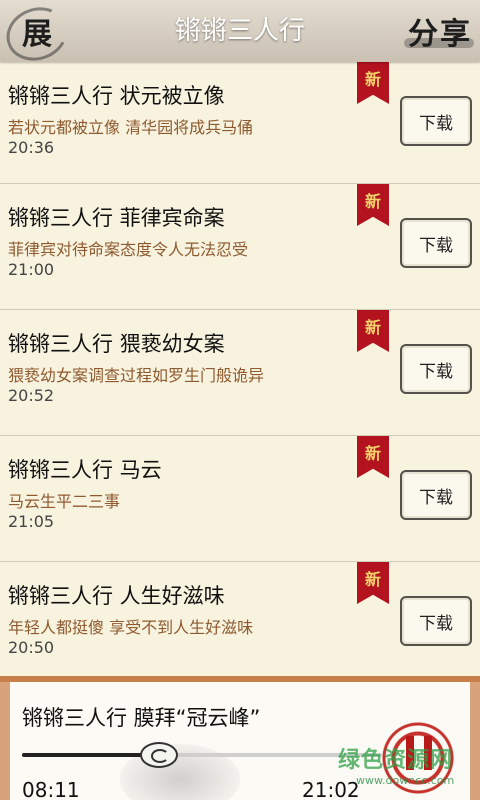 The height and width of the screenshot is (800, 480). I want to click on watermark-text: 绿色资源网, so click(396, 760).